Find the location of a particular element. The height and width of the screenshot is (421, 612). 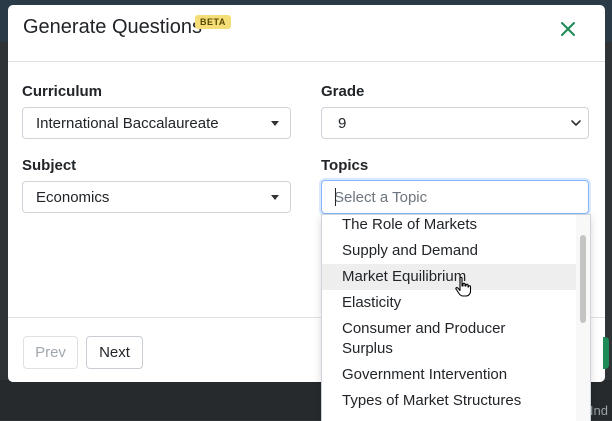

subject-label: Subject is located at coordinates (49, 165).